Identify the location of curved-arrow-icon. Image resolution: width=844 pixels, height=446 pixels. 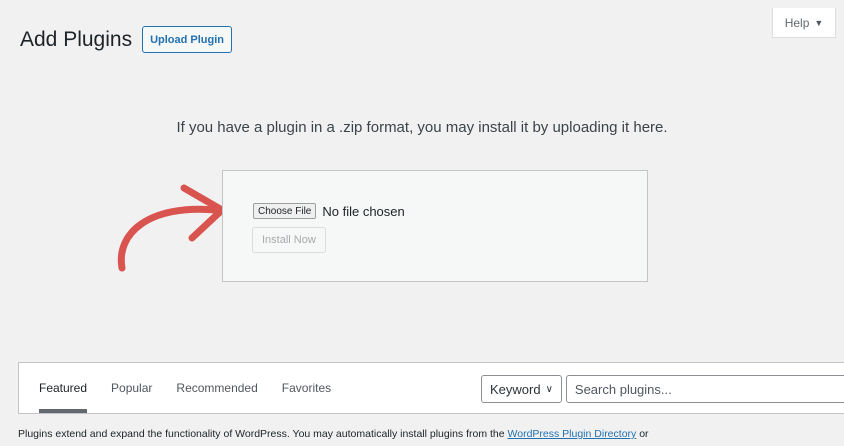
(171, 228).